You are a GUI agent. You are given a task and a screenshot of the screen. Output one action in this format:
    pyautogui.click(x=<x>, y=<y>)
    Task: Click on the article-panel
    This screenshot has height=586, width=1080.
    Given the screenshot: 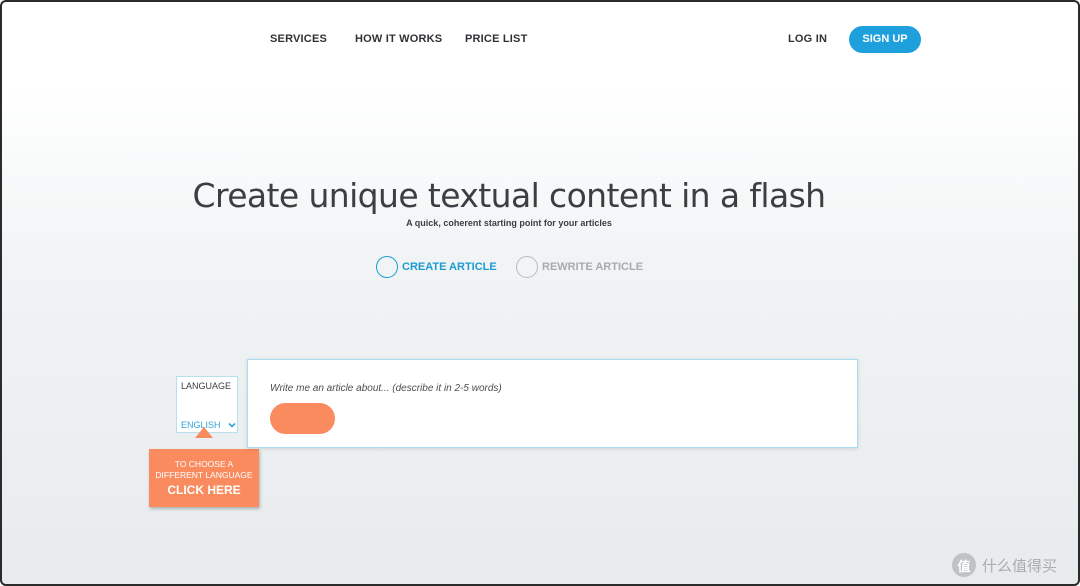 What is the action you would take?
    pyautogui.click(x=552, y=403)
    